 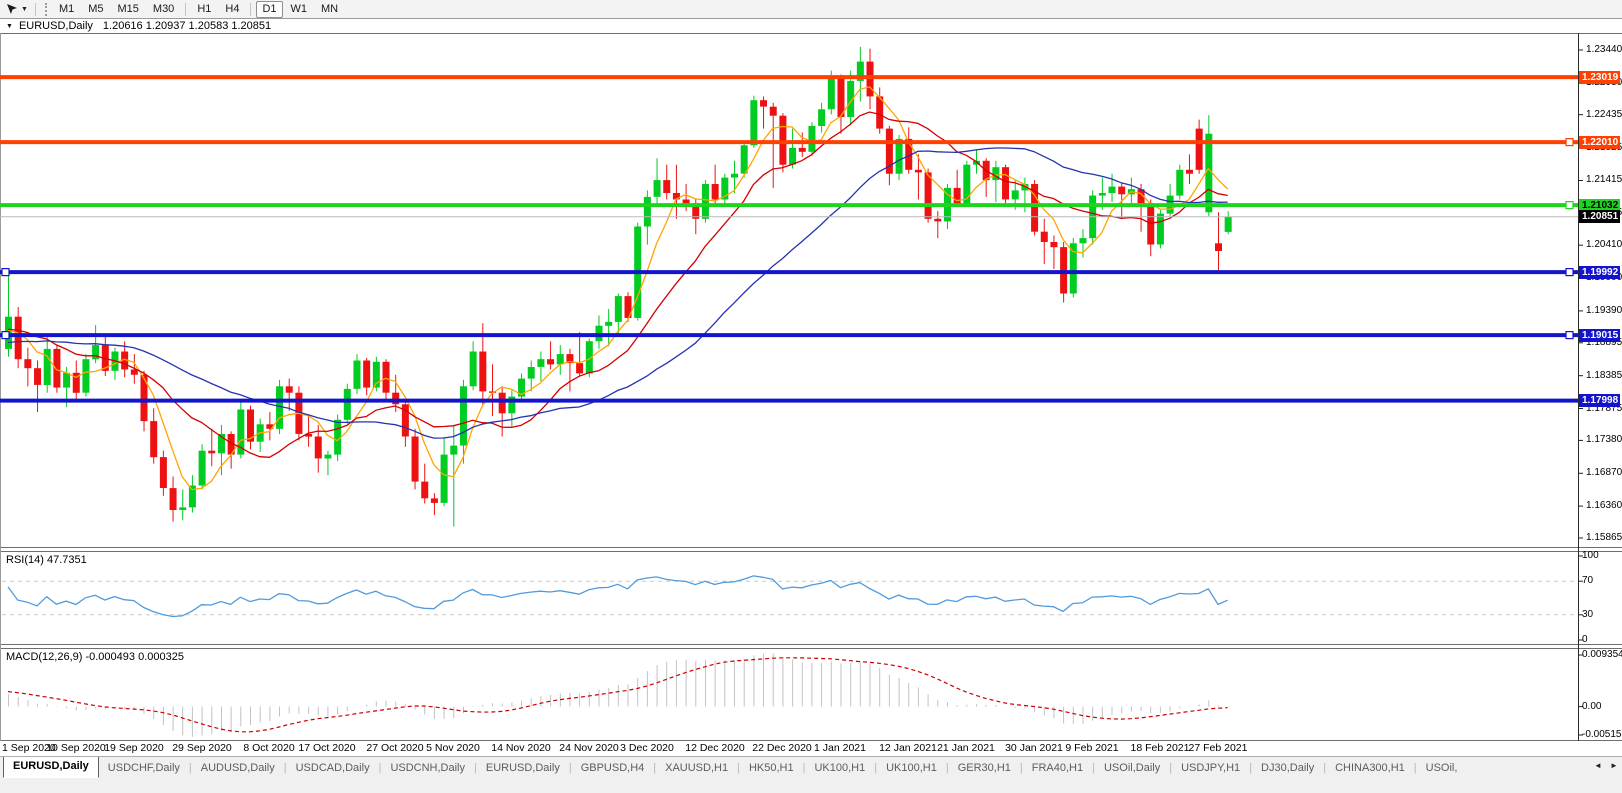 I want to click on toolbar: ▼ M1 M5 M15 M30 H1 H4 D1 W1 MN, so click(x=811, y=9).